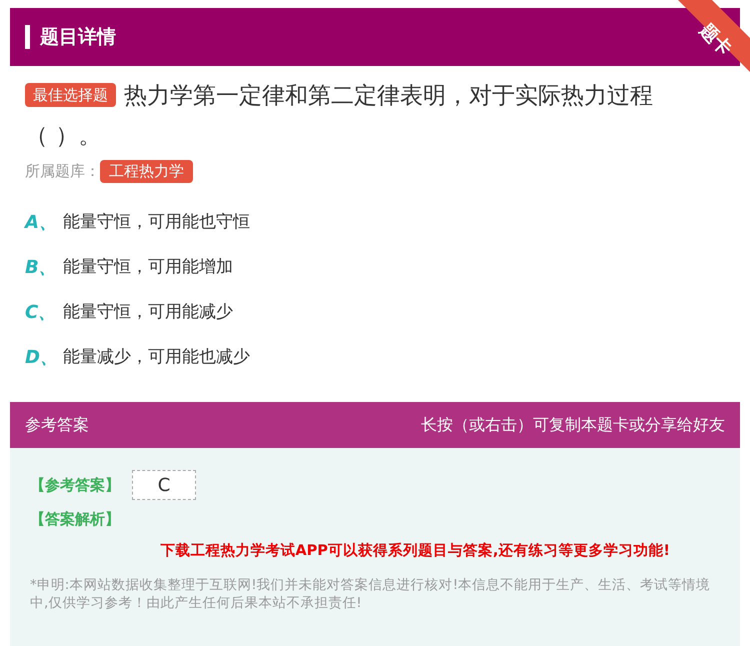 This screenshot has width=750, height=646. Describe the element at coordinates (156, 357) in the screenshot. I see `option-text: 能量减少，可用能也减少` at that location.